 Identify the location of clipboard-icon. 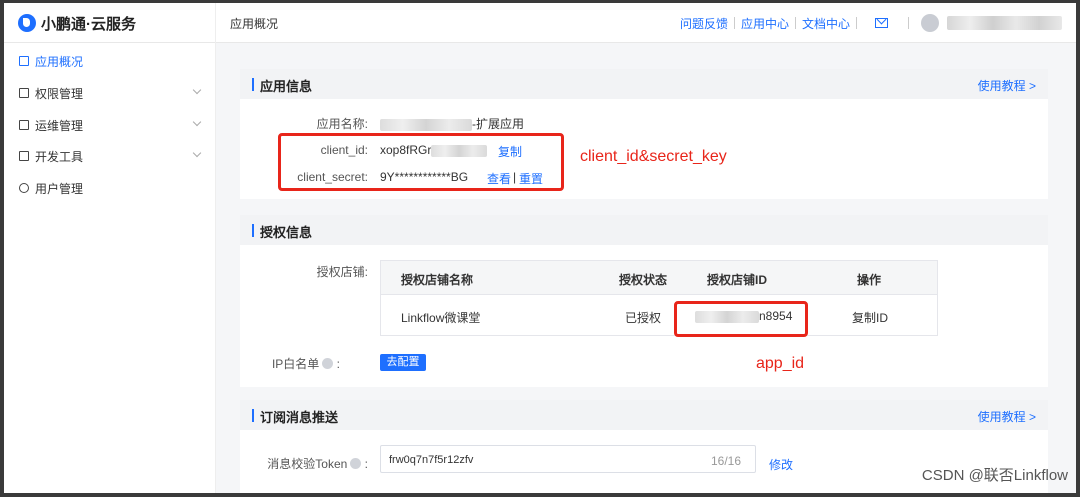
(24, 93).